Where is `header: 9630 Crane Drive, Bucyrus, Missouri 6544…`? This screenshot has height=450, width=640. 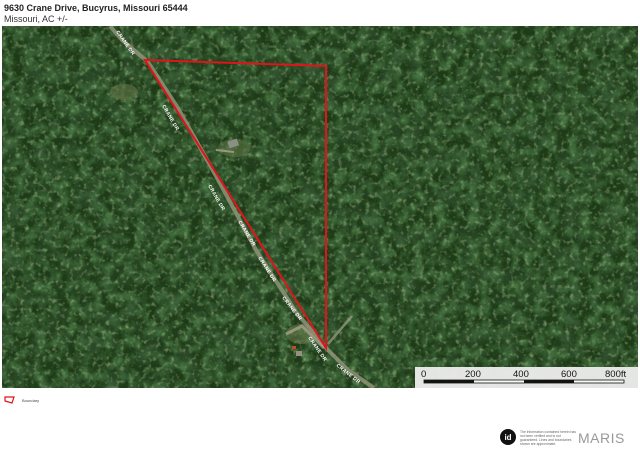 header: 9630 Crane Drive, Bucyrus, Missouri 6544… is located at coordinates (320, 13).